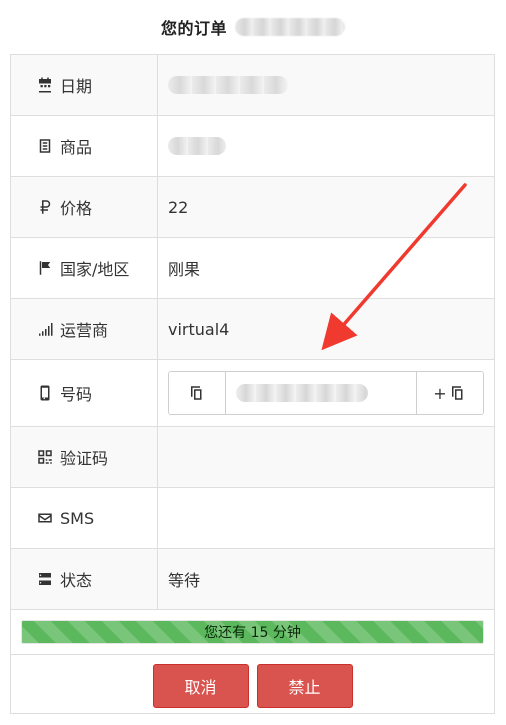  What do you see at coordinates (45, 85) in the screenshot?
I see `calendar-icon` at bounding box center [45, 85].